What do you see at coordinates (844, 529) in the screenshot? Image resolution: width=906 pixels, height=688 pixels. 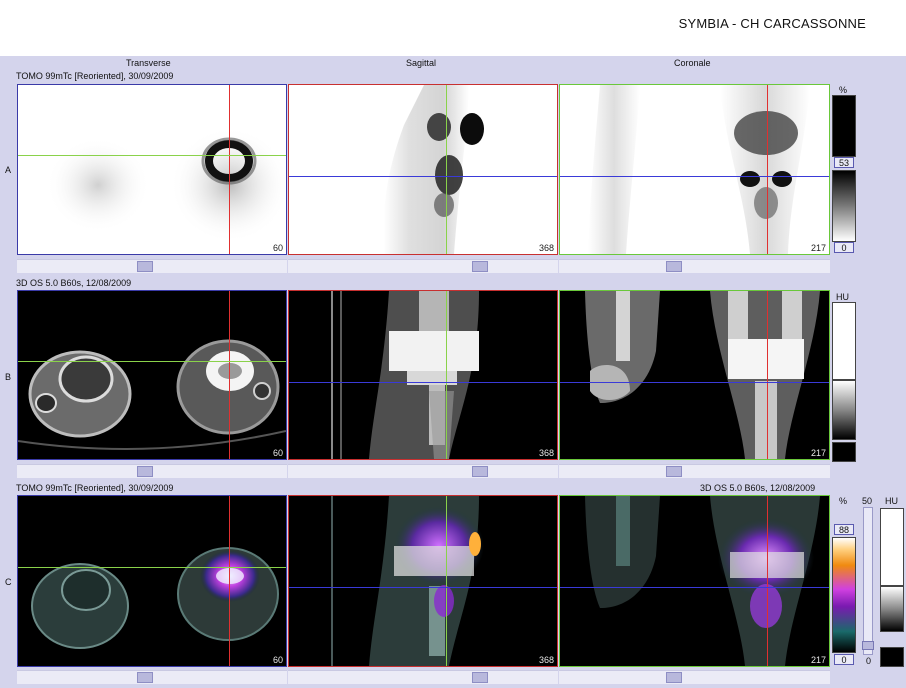 I see `scale-c-value: 88` at bounding box center [844, 529].